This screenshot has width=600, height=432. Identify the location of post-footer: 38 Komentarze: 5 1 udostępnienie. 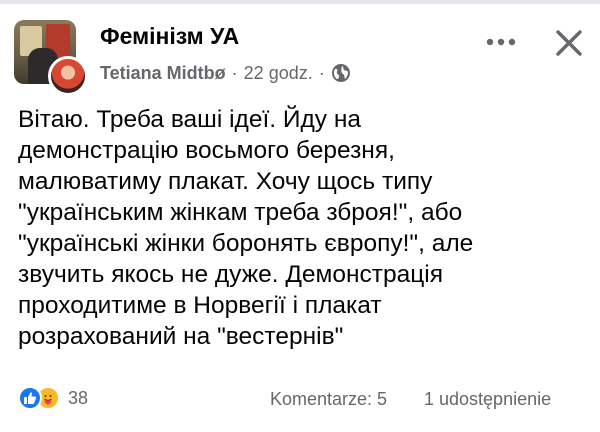
(300, 400).